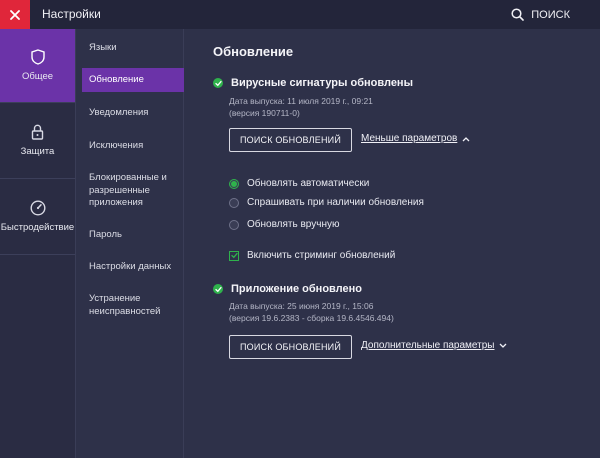  What do you see at coordinates (335, 202) in the screenshot?
I see `radio-label: Спрашивать при наличии обновления` at bounding box center [335, 202].